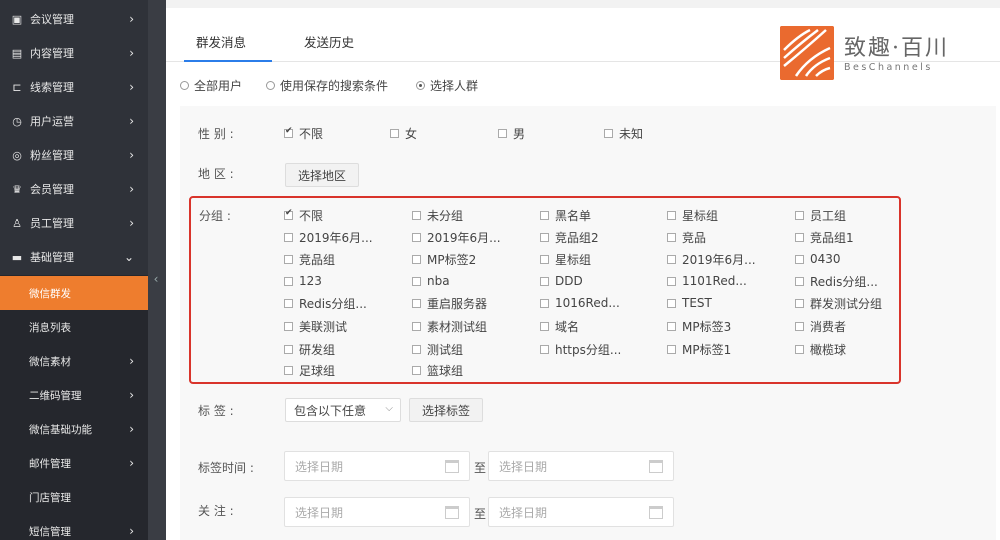 Image resolution: width=1000 pixels, height=540 pixels. I want to click on group-option-label: nba, so click(438, 281).